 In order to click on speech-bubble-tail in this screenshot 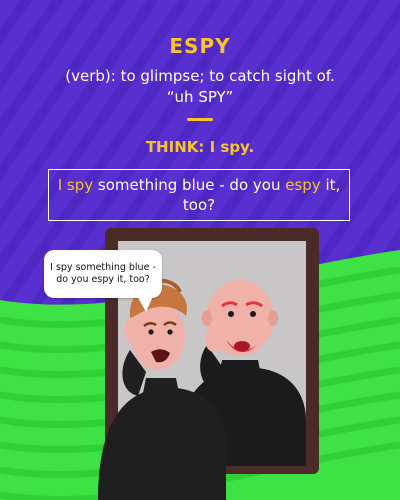, I will do `click(145, 303)`.